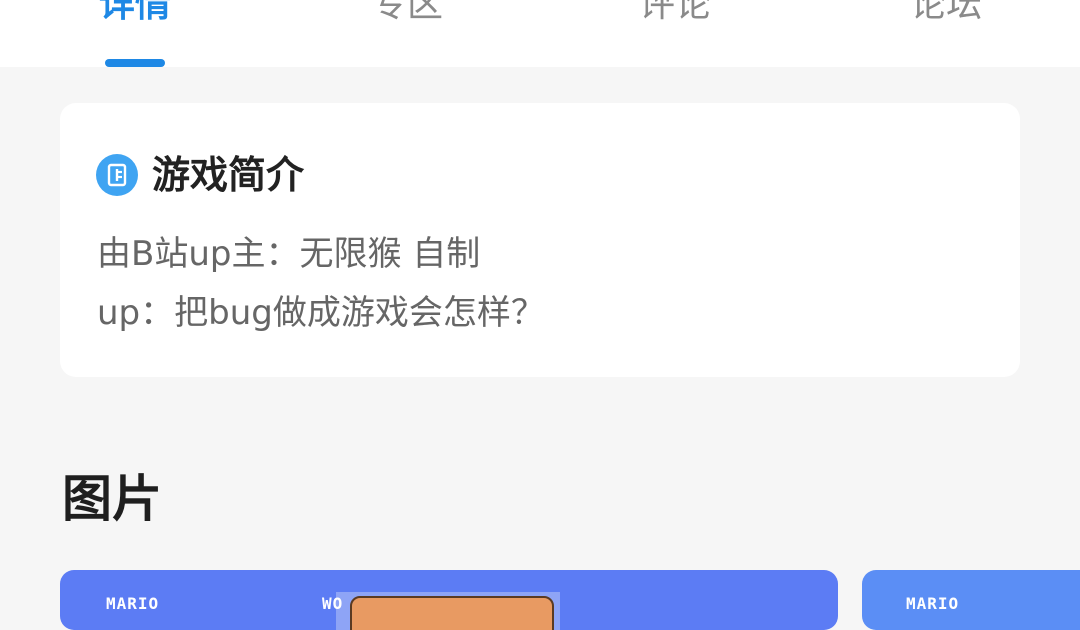 This screenshot has width=1080, height=630. I want to click on screenshot-hud-text: WO, so click(333, 603).